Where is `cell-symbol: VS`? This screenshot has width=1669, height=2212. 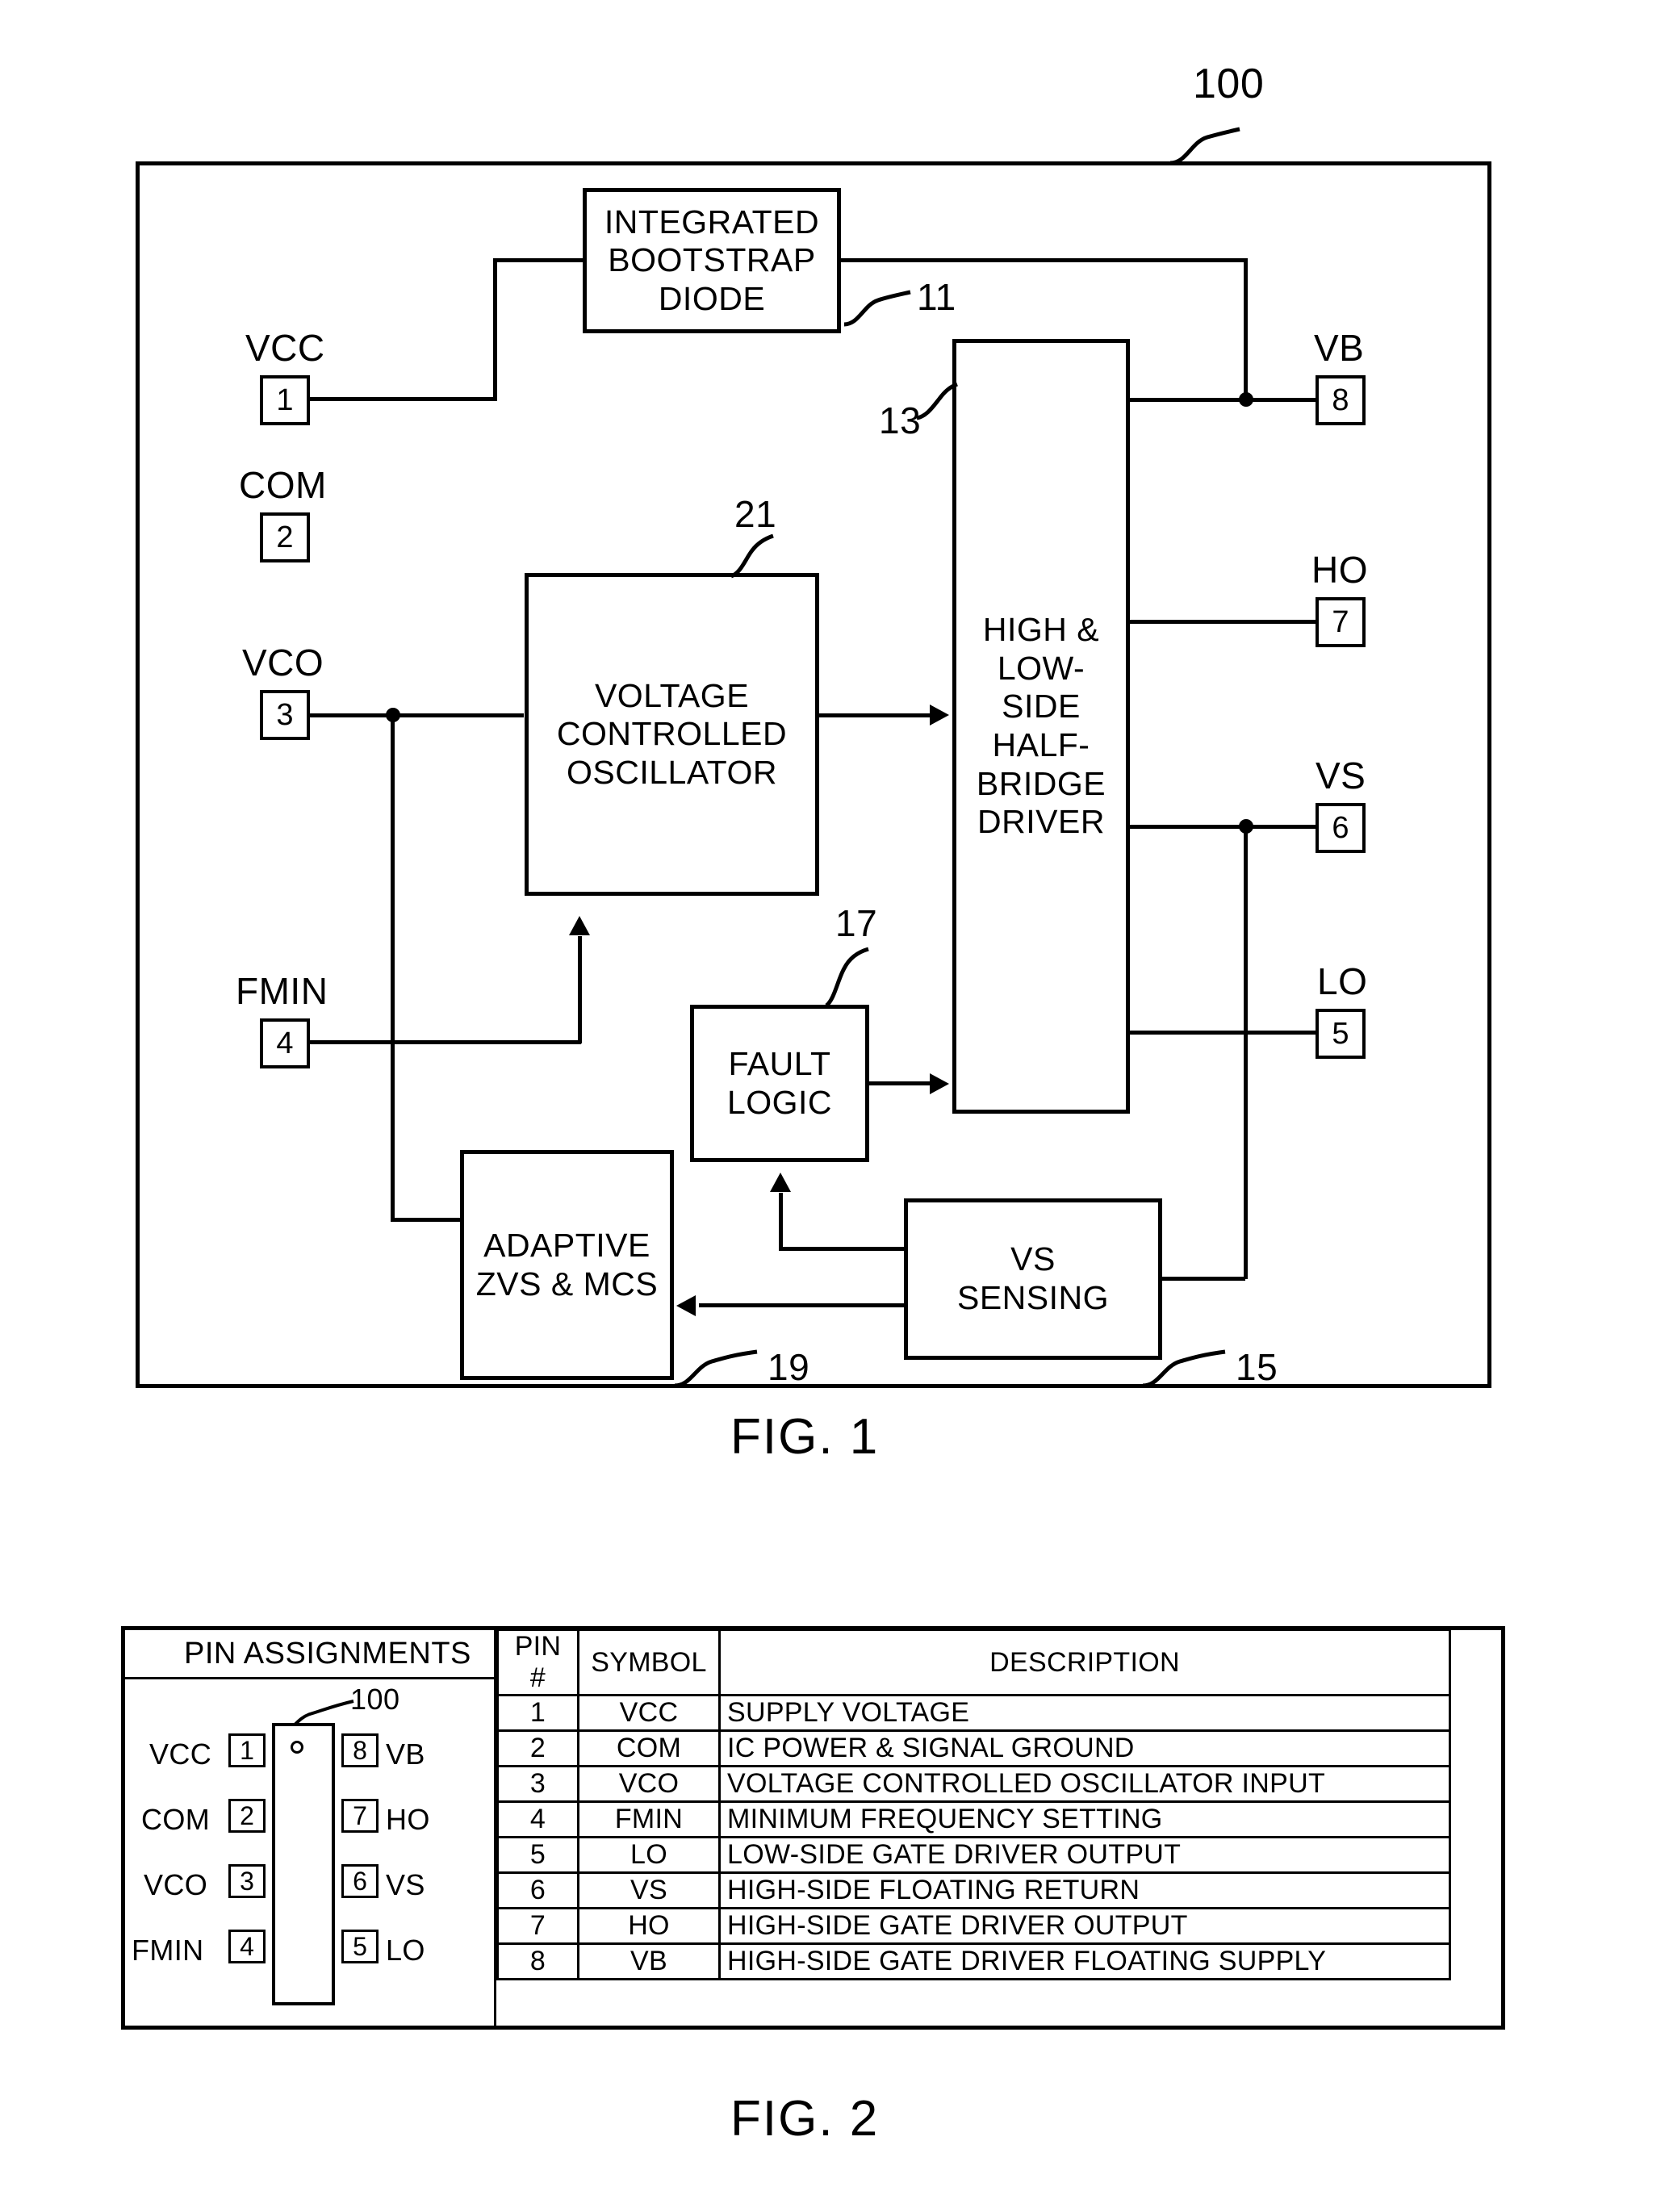 cell-symbol: VS is located at coordinates (649, 1890).